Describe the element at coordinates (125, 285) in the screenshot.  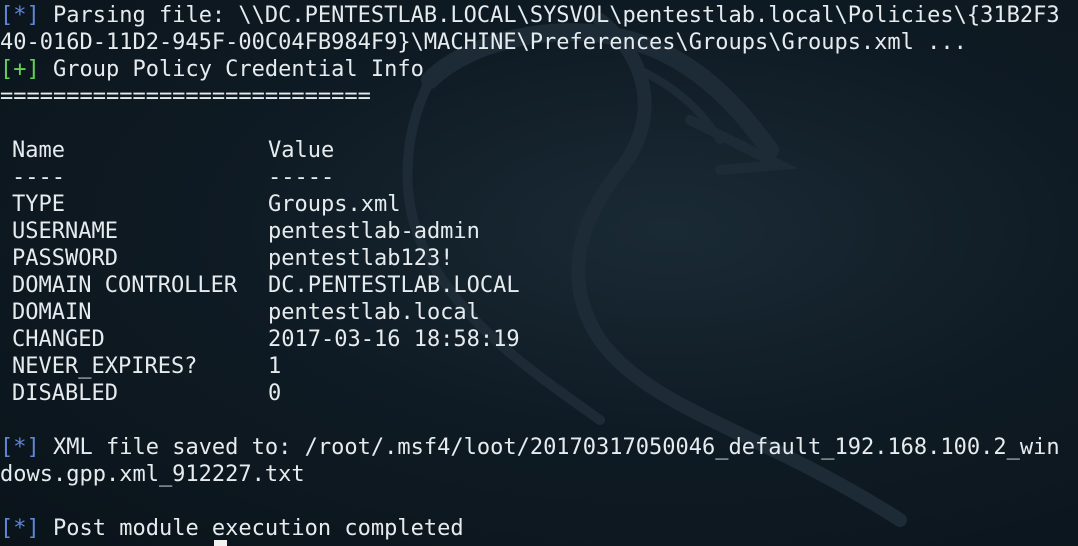
I see `row-name: DOMAIN CONTROLLER` at that location.